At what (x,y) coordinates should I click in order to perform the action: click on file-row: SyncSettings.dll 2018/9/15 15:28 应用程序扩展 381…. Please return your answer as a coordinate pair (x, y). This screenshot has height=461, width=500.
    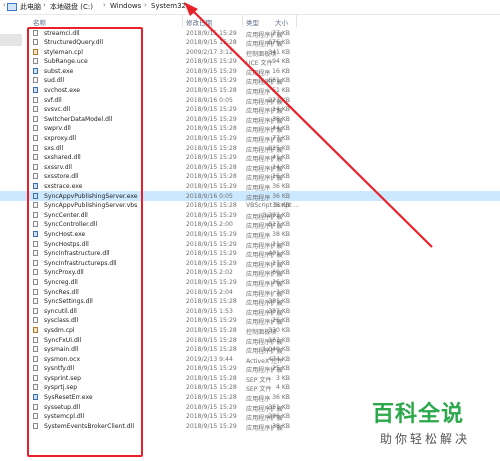
    Looking at the image, I should click on (250, 302).